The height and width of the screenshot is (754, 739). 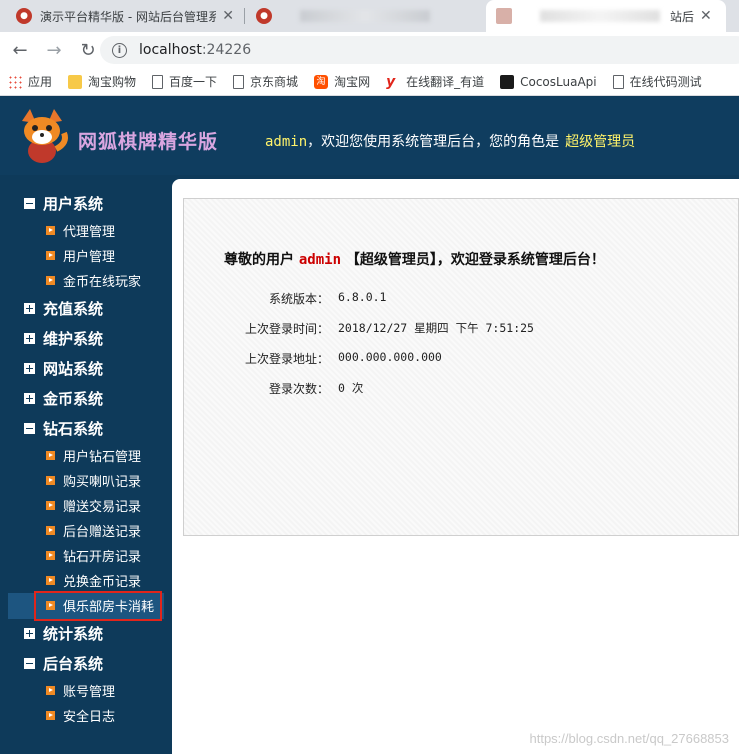 I want to click on page-favicon-icon, so click(x=504, y=16).